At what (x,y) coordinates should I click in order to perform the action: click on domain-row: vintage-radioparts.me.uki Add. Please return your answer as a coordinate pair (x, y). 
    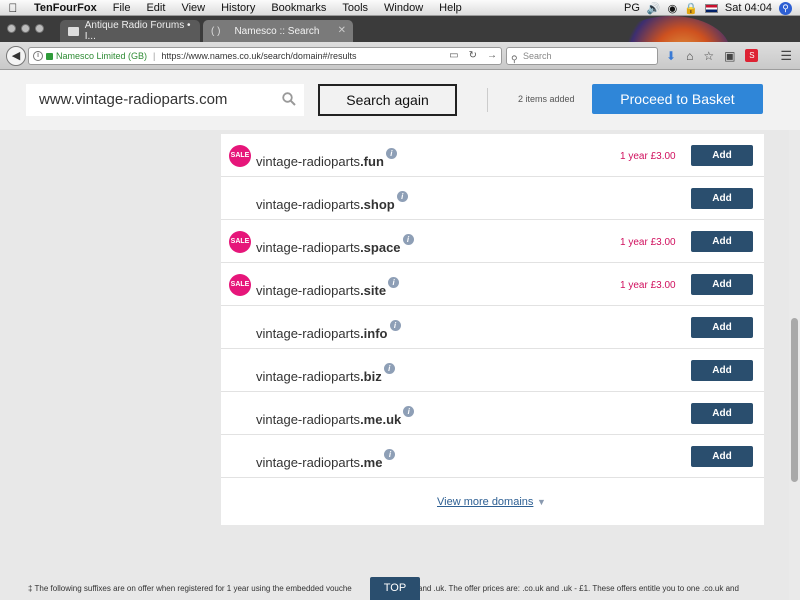
    Looking at the image, I should click on (492, 413).